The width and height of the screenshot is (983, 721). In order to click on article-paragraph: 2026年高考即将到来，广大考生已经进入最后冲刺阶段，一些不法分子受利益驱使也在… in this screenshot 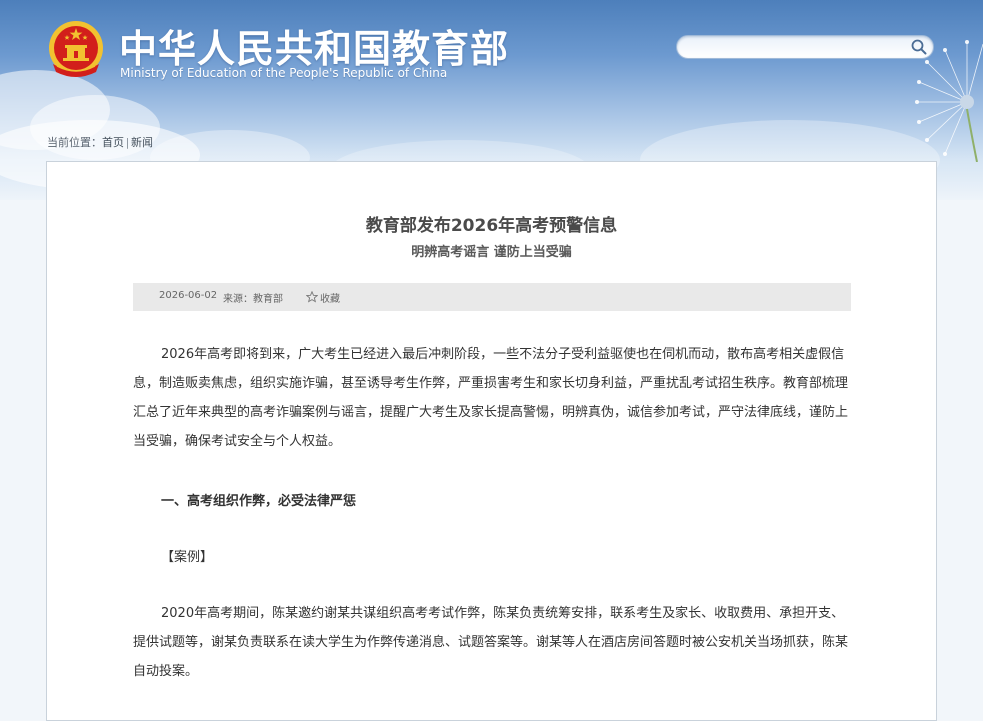, I will do `click(491, 398)`.